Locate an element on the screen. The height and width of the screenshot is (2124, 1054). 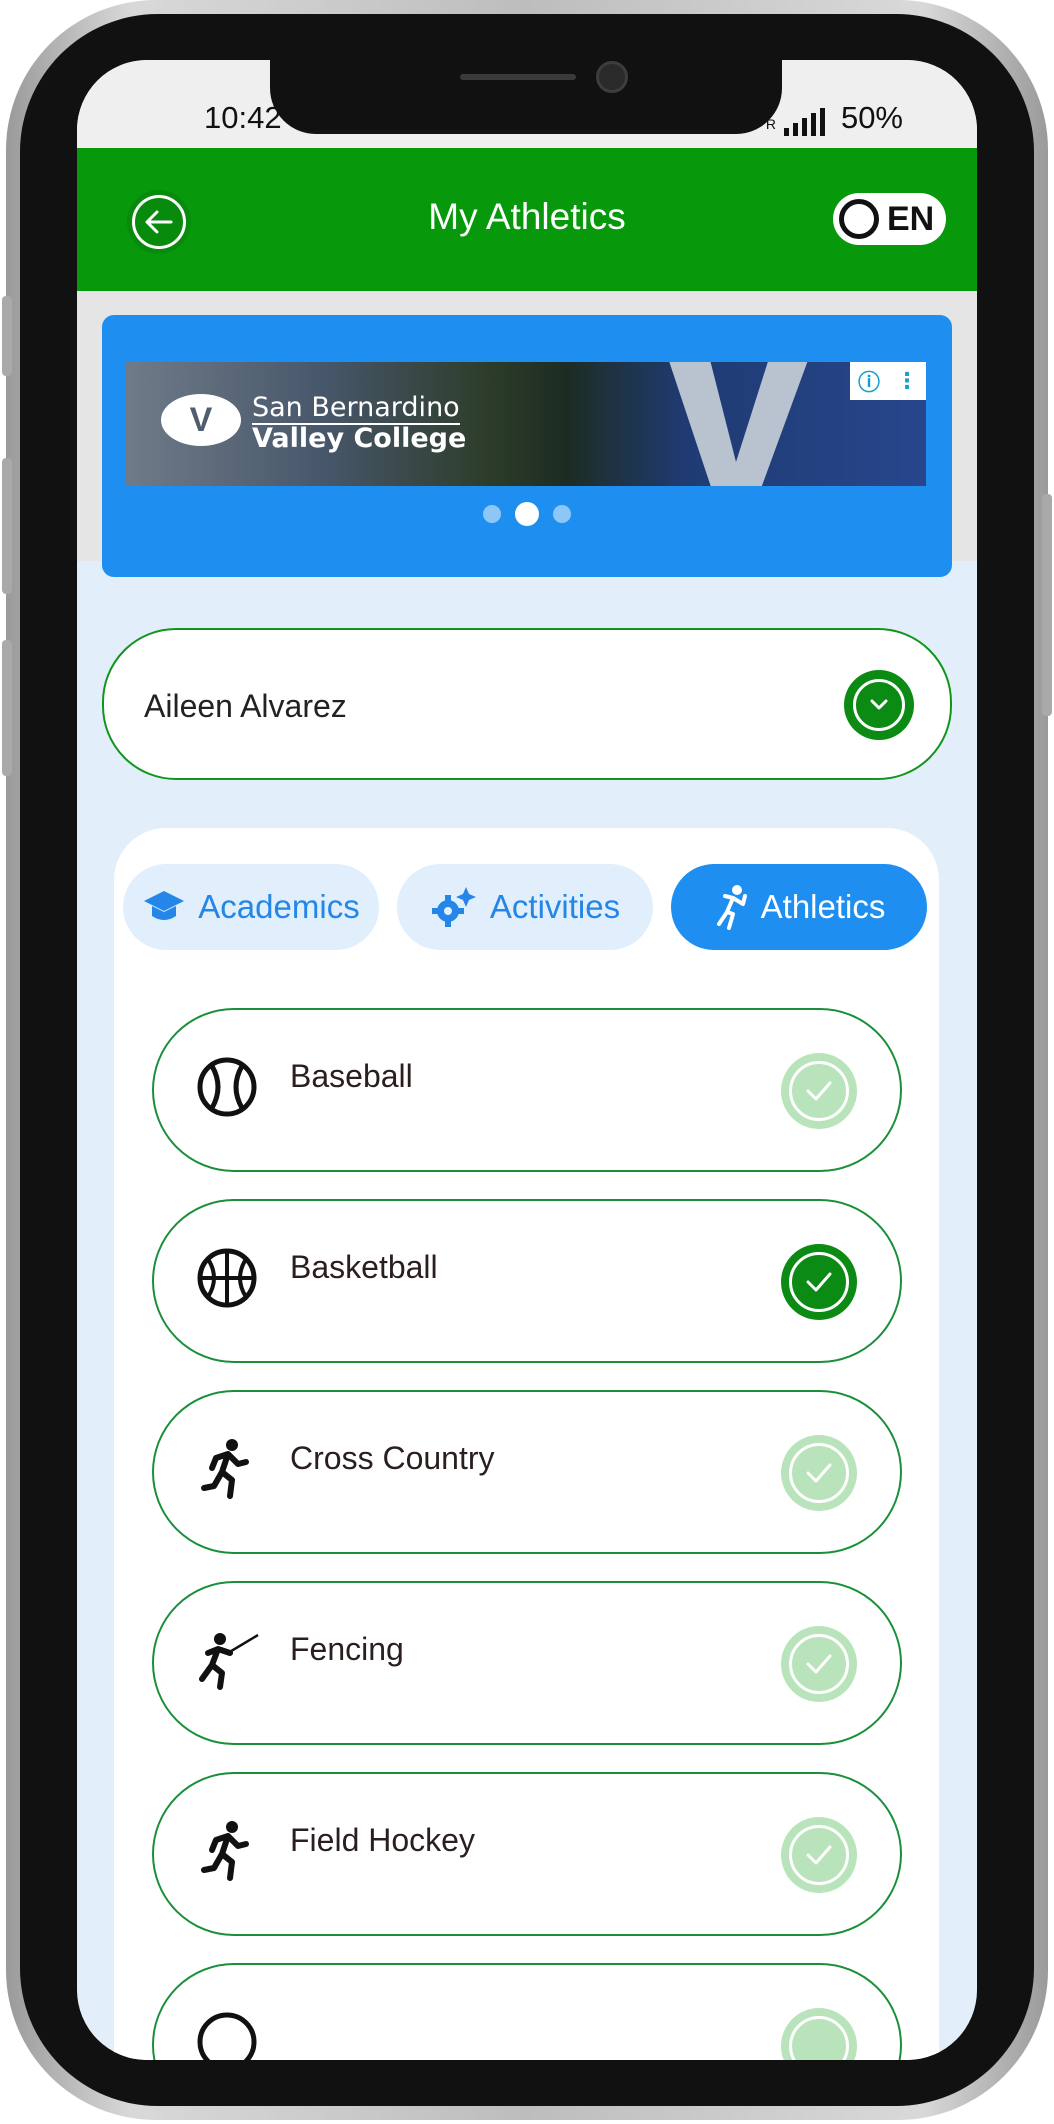
battery-level: 50% is located at coordinates (871, 117).